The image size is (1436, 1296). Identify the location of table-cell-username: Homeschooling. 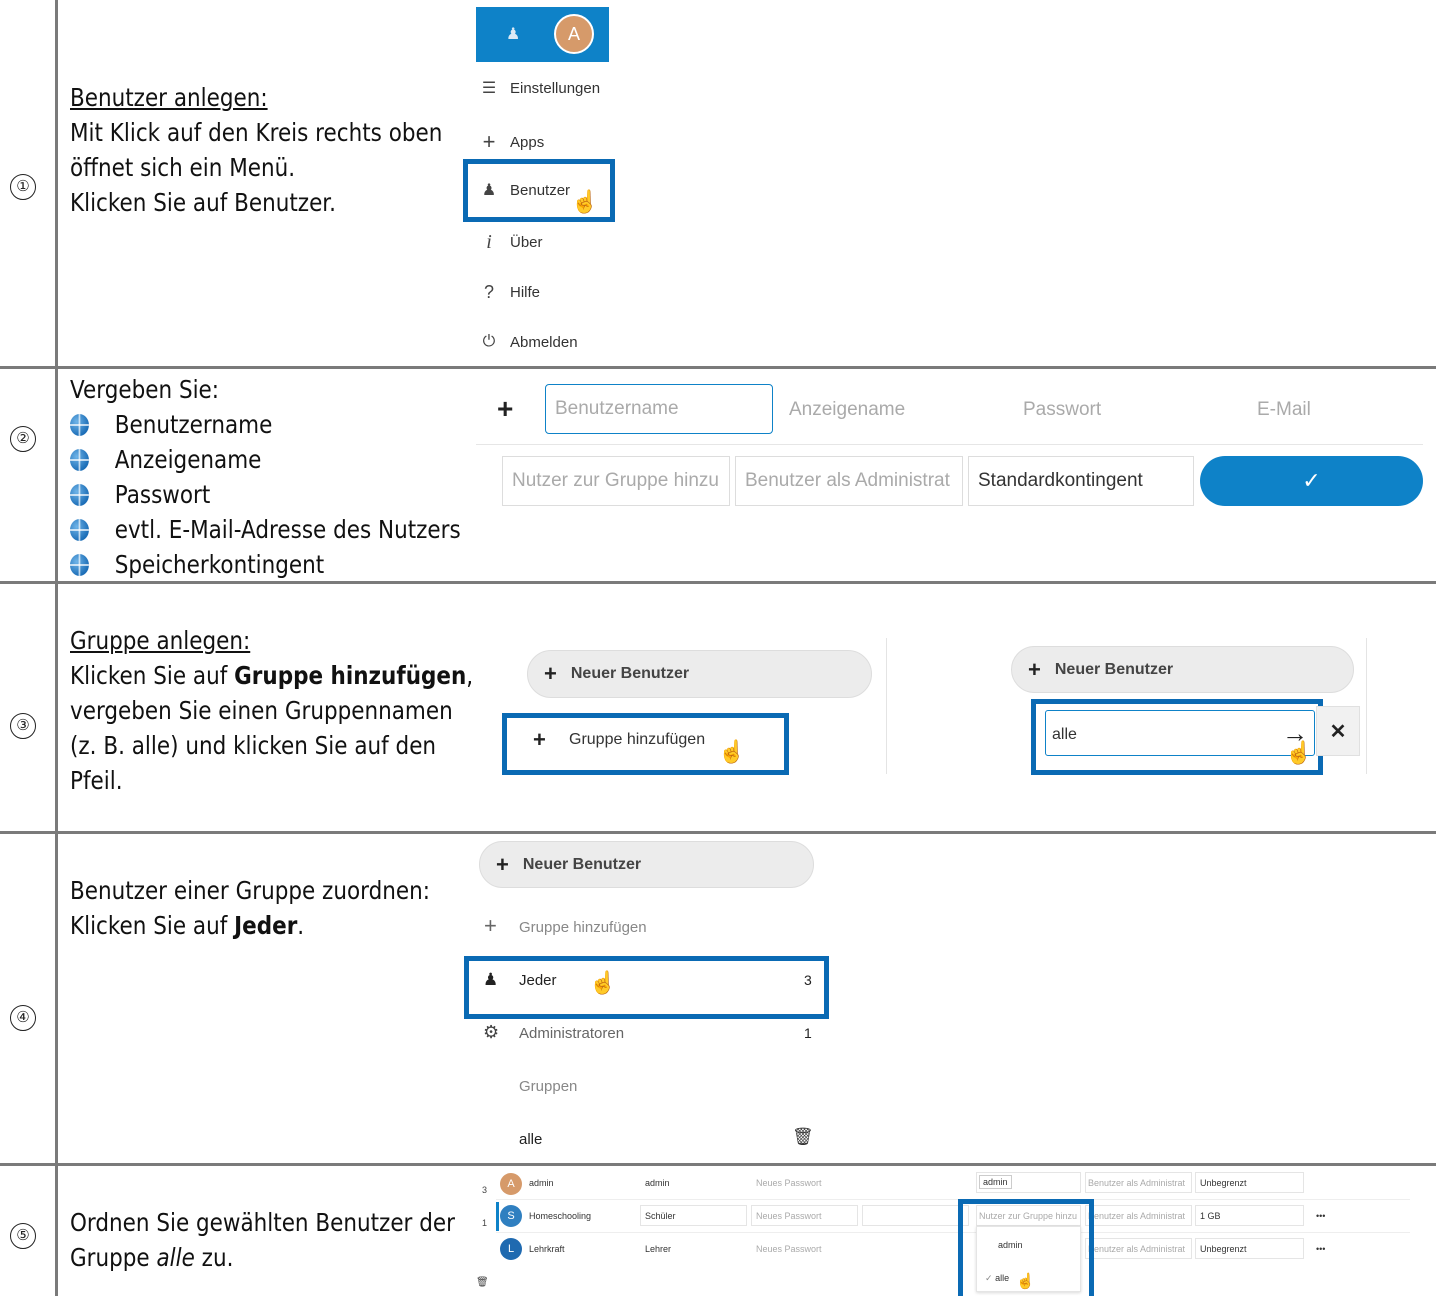
(560, 1216).